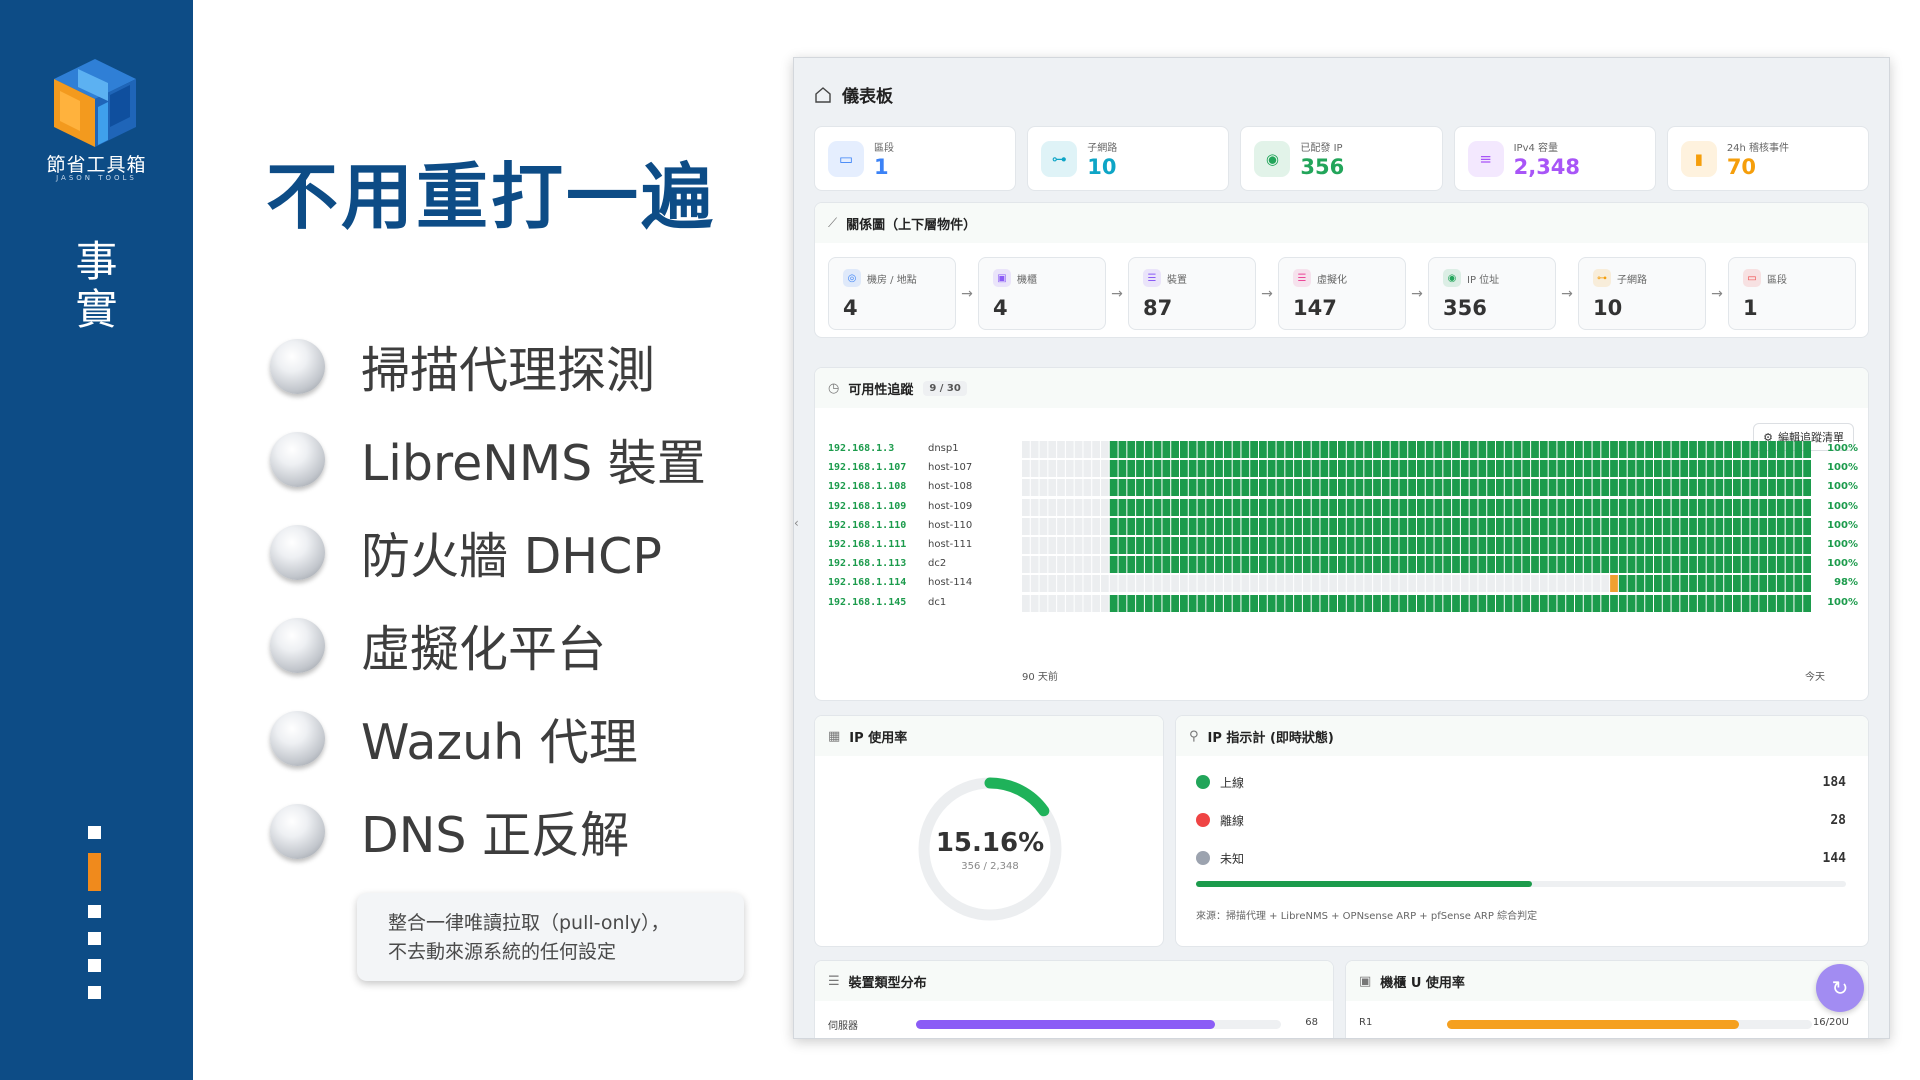 Image resolution: width=1920 pixels, height=1080 pixels. Describe the element at coordinates (881, 390) in the screenshot. I see `availability-title: 可用性追蹤` at that location.